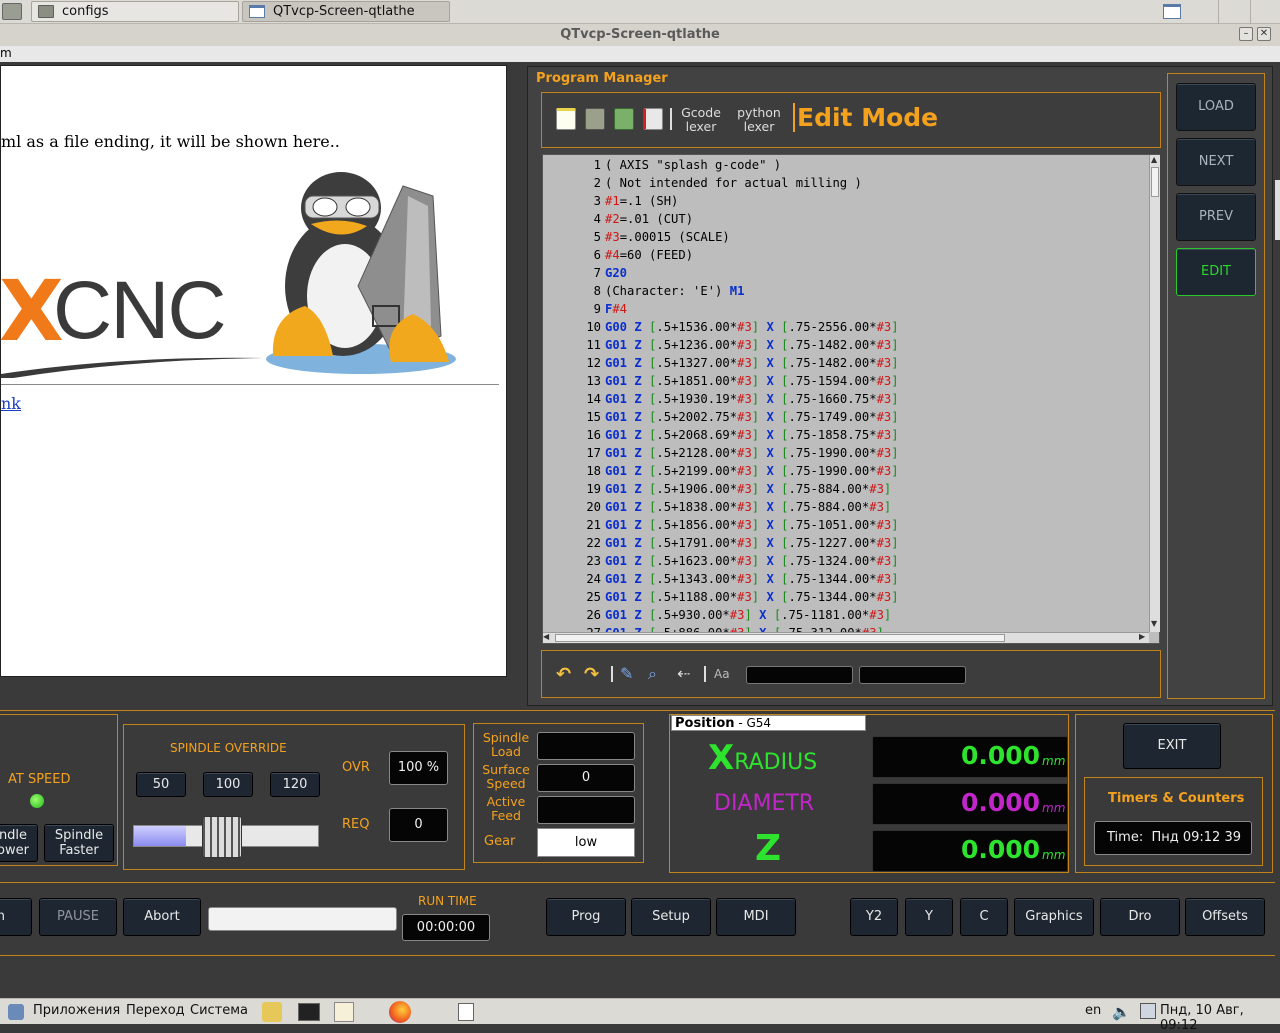  What do you see at coordinates (222, 837) in the screenshot?
I see `override-slider-handle` at bounding box center [222, 837].